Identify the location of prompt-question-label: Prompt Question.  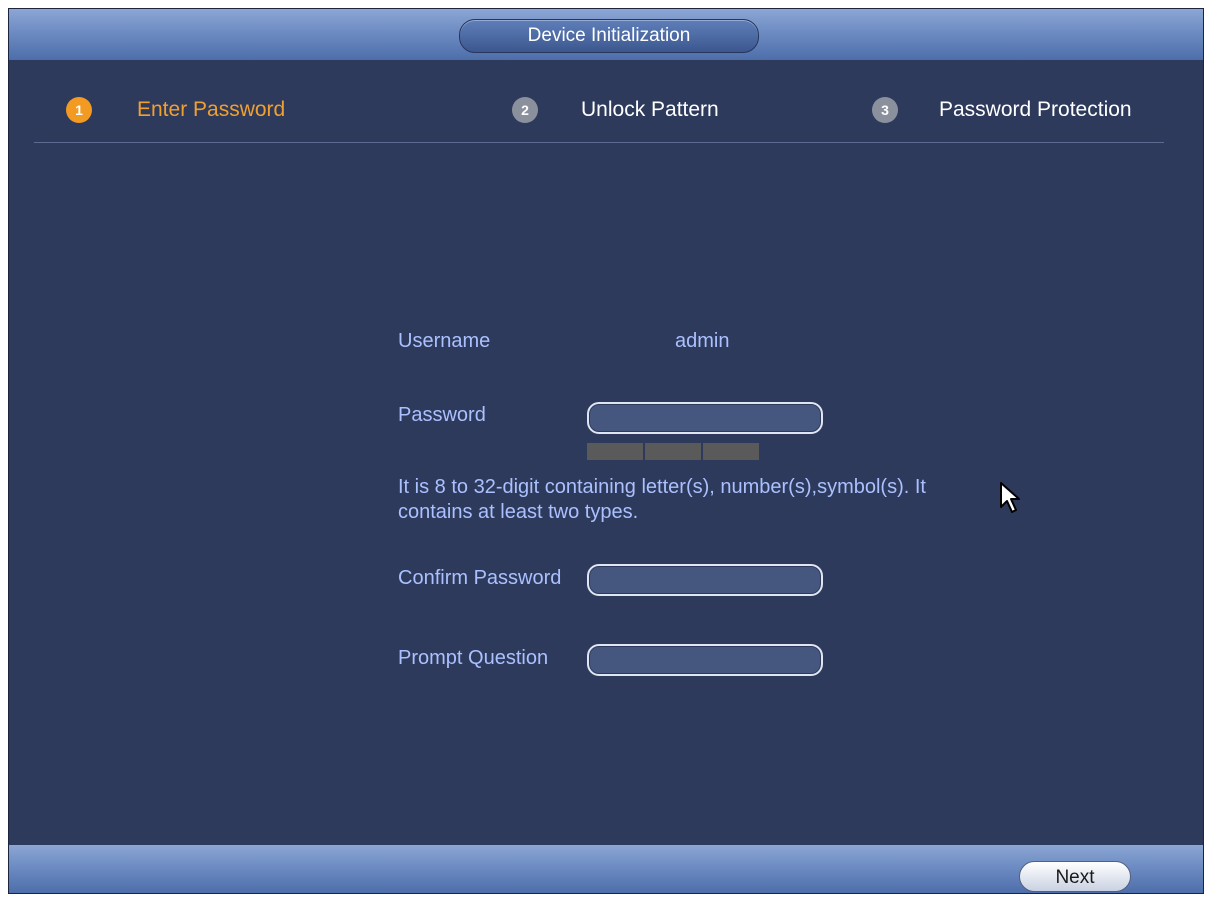
(473, 658).